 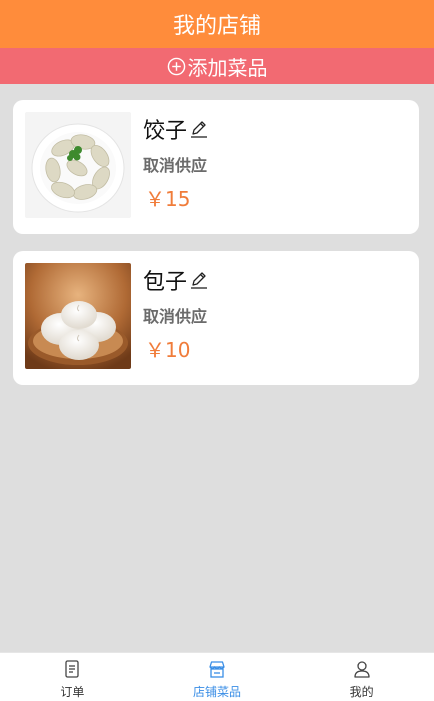 I want to click on add-dish-button: 添加菜品, so click(x=217, y=66).